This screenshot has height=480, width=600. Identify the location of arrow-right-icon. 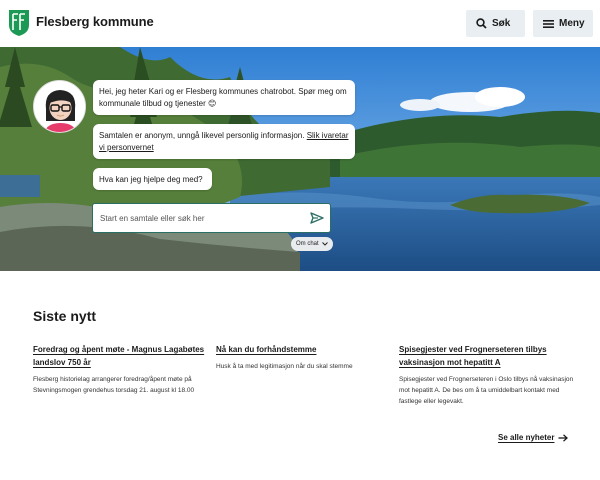
(563, 437).